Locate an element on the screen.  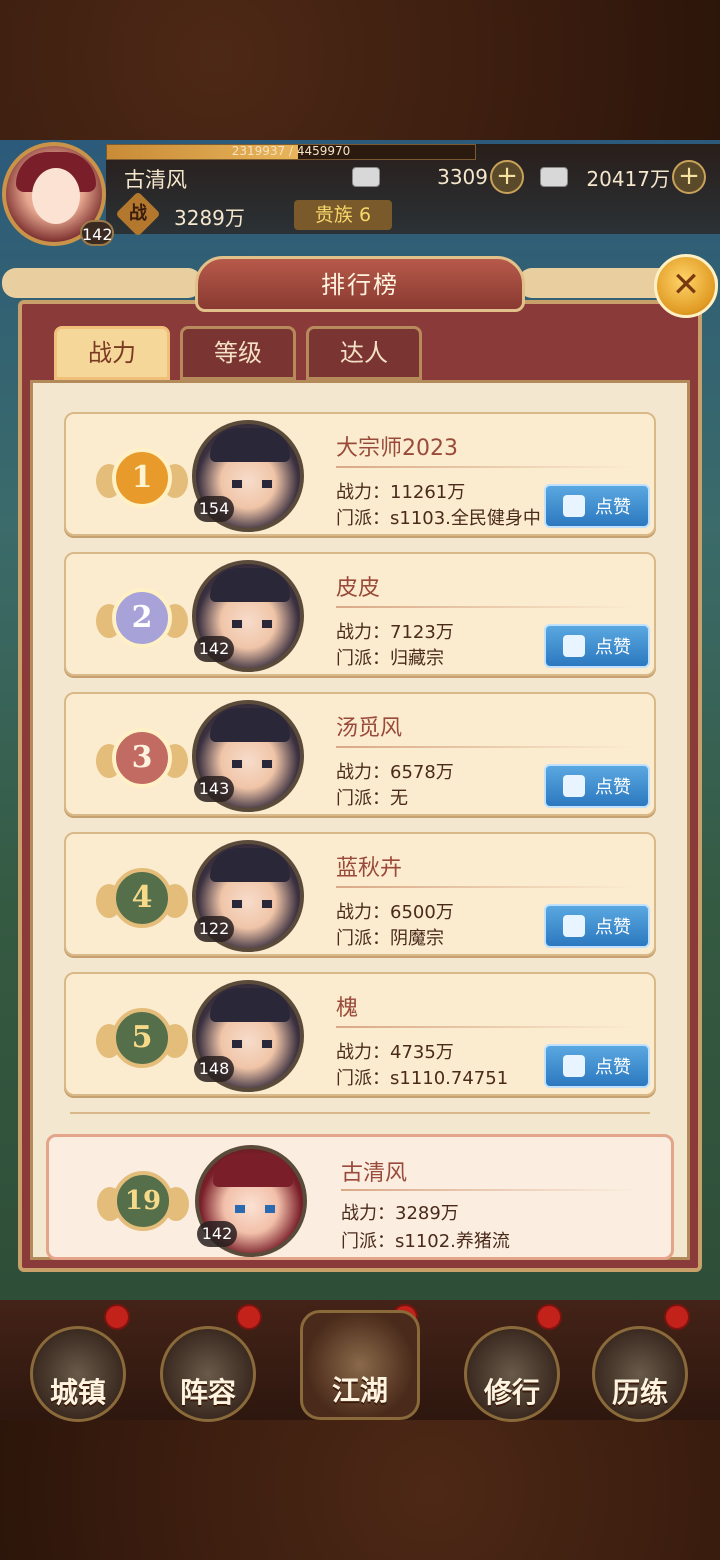
player-name: 汤觅风 is located at coordinates (369, 728).